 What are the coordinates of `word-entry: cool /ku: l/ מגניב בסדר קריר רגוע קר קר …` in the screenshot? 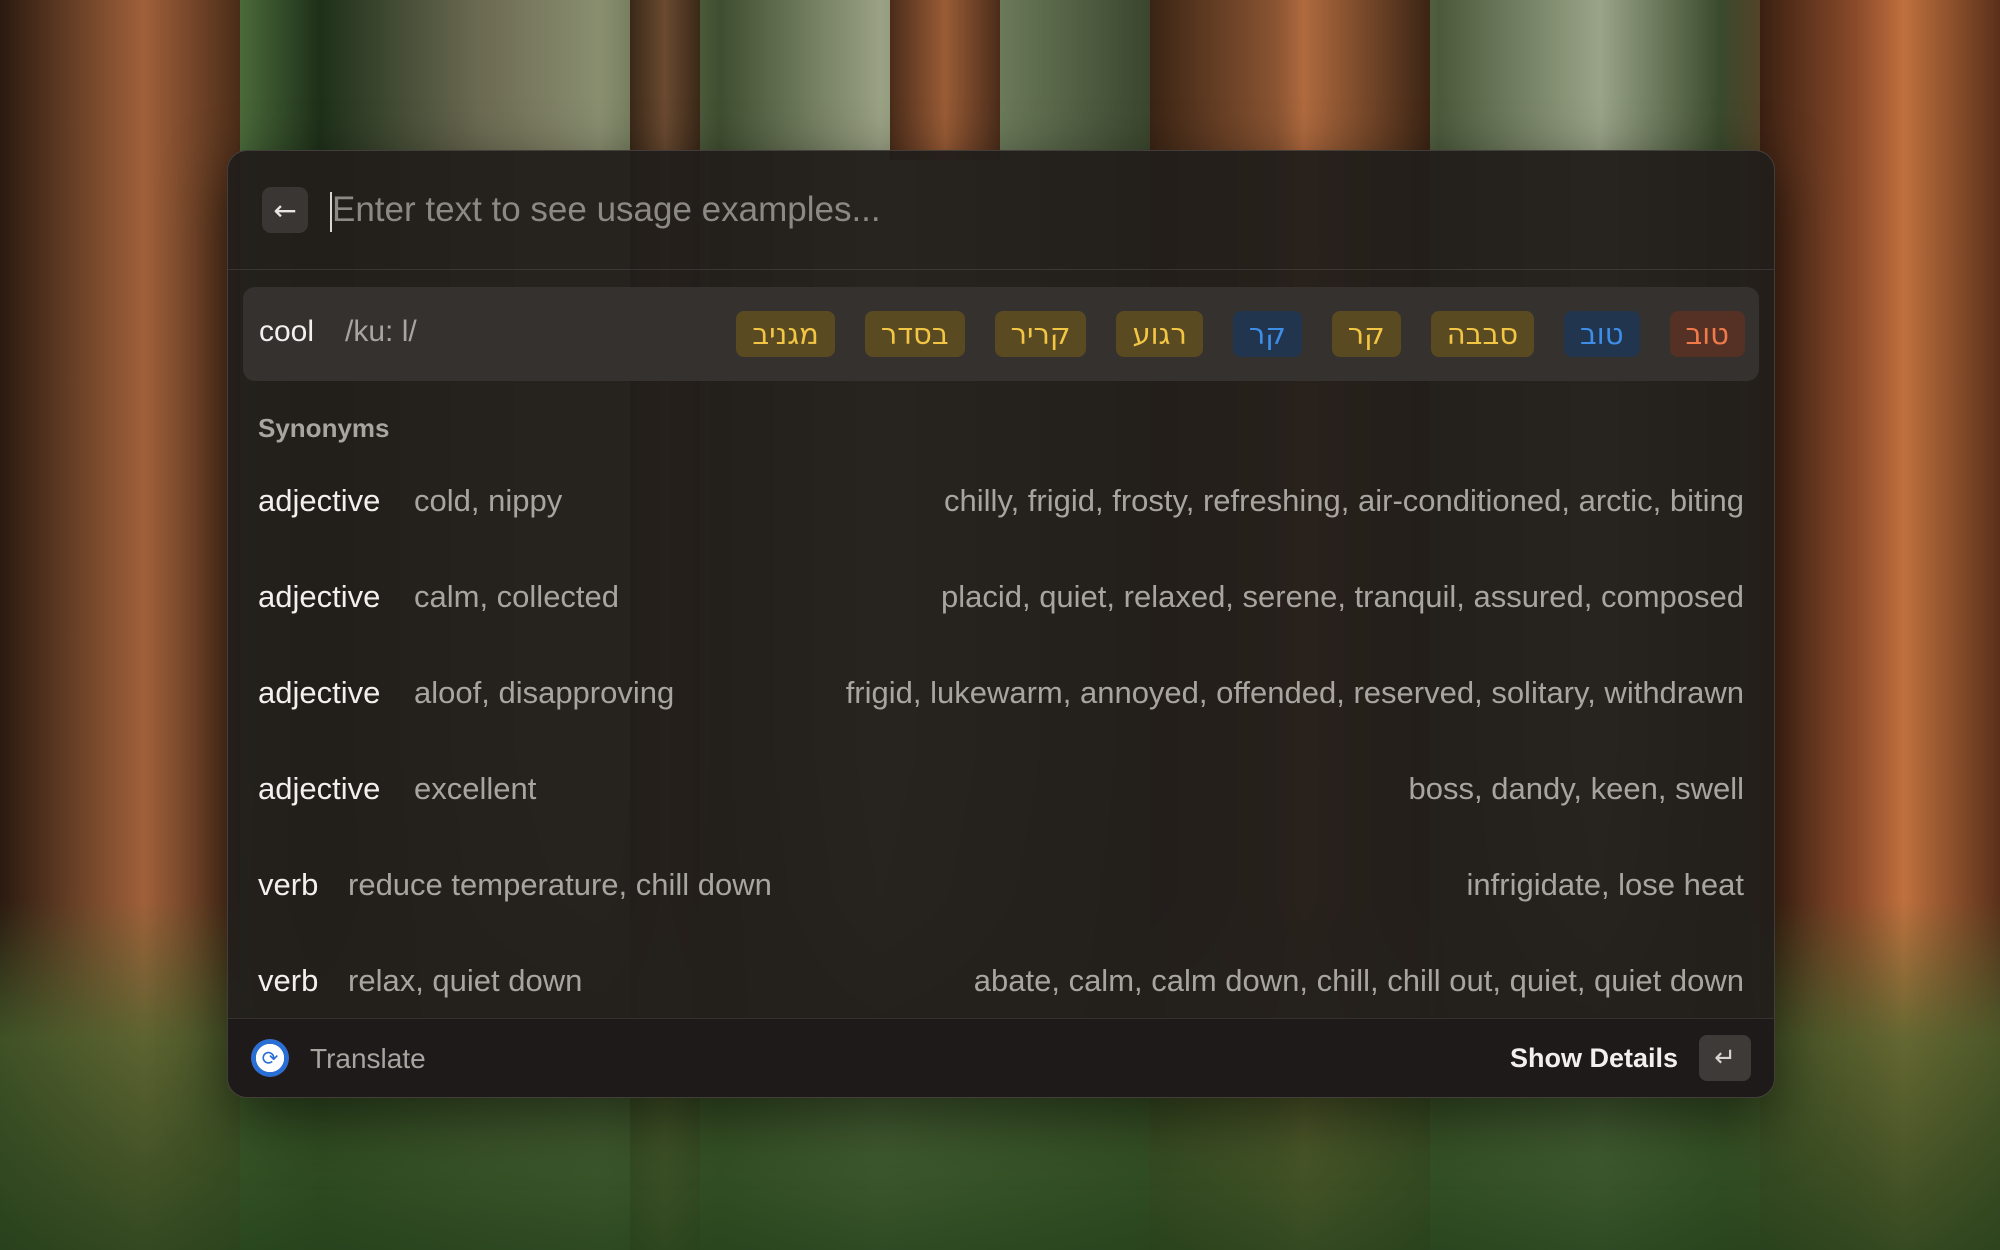 It's located at (1001, 334).